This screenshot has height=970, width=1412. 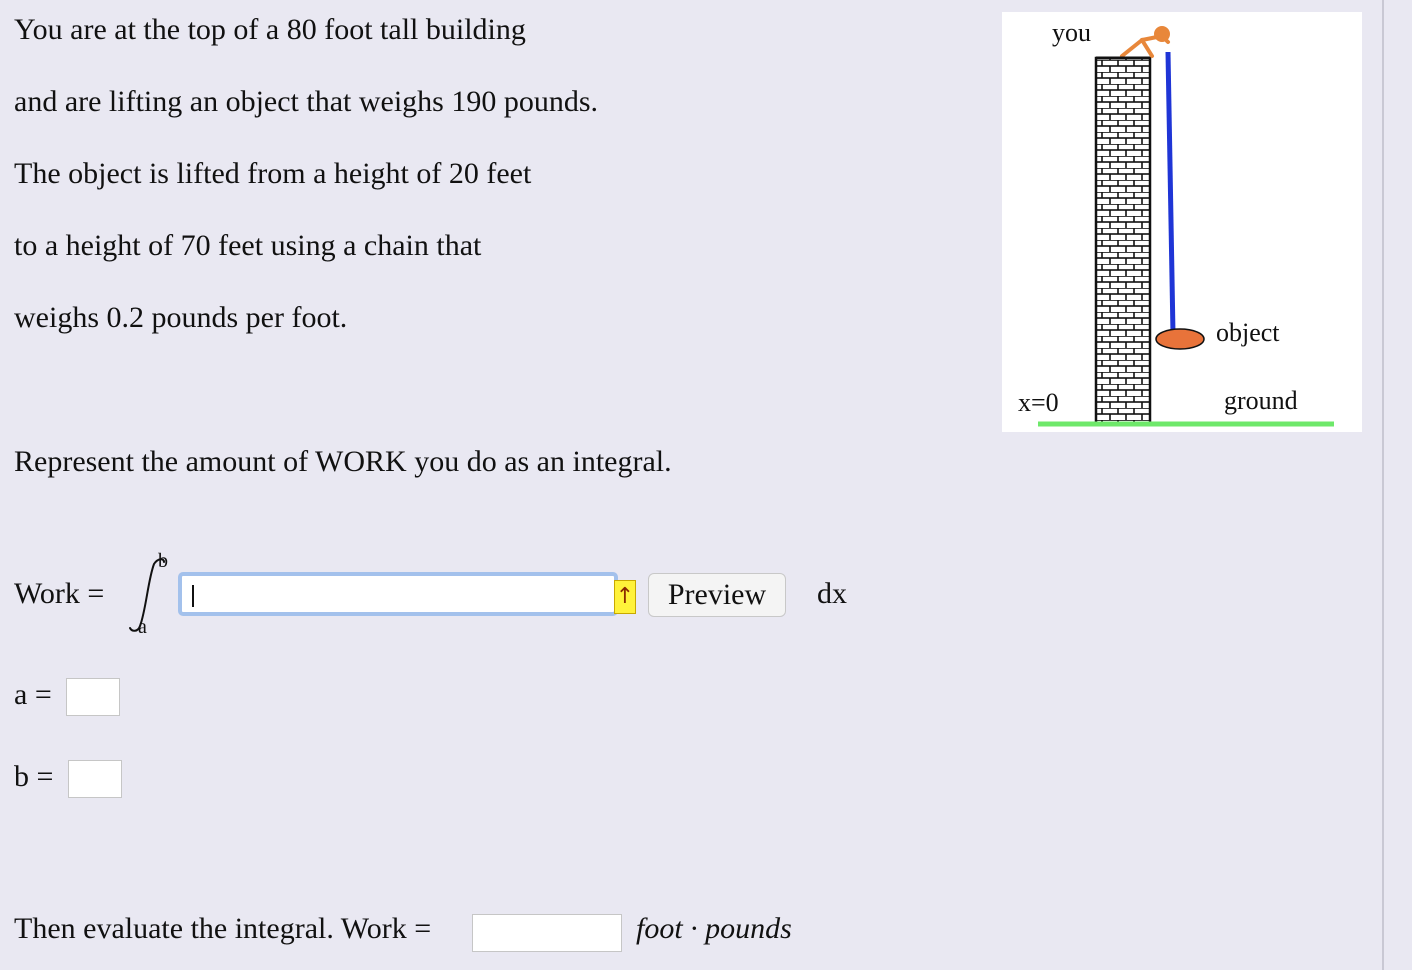 I want to click on a-input, so click(x=93, y=697).